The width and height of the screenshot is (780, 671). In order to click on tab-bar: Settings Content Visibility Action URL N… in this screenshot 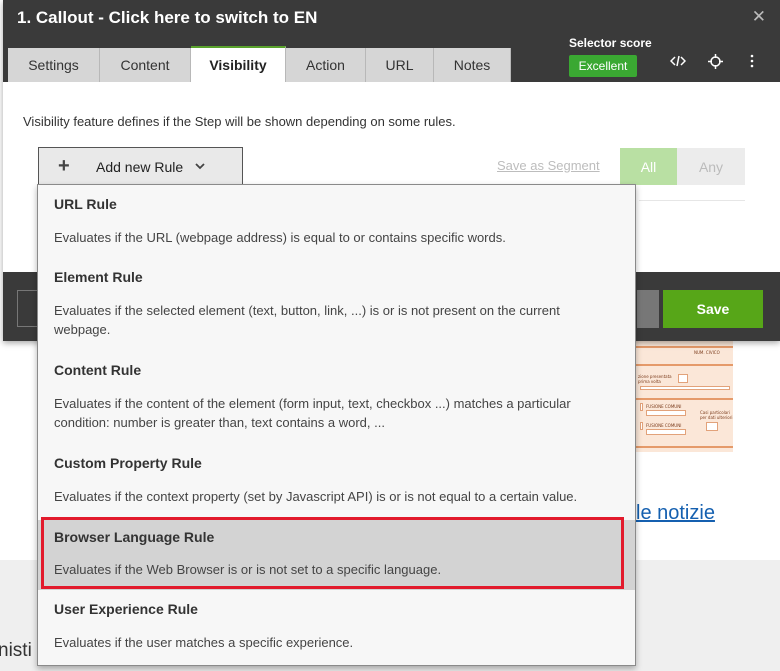, I will do `click(259, 64)`.